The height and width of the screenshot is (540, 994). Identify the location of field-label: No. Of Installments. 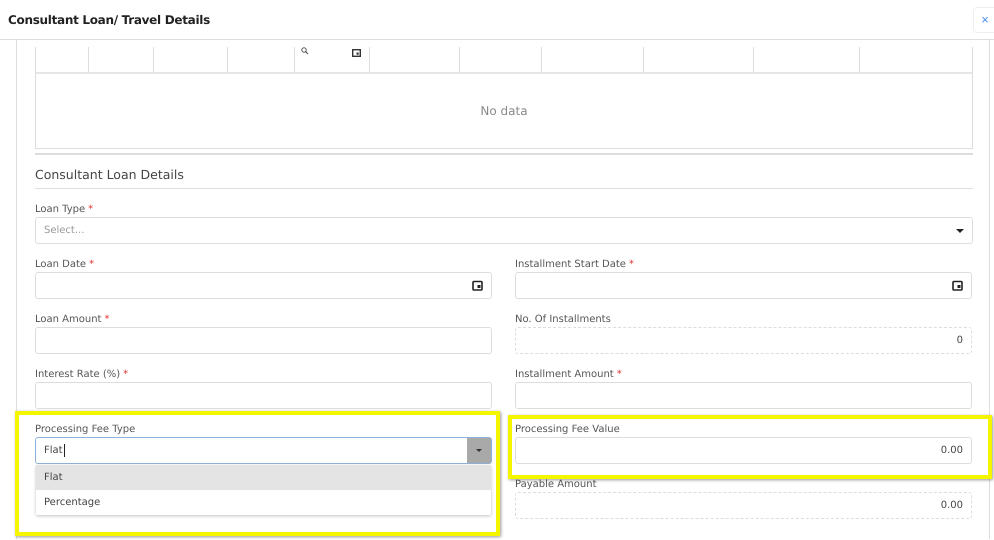
(563, 319).